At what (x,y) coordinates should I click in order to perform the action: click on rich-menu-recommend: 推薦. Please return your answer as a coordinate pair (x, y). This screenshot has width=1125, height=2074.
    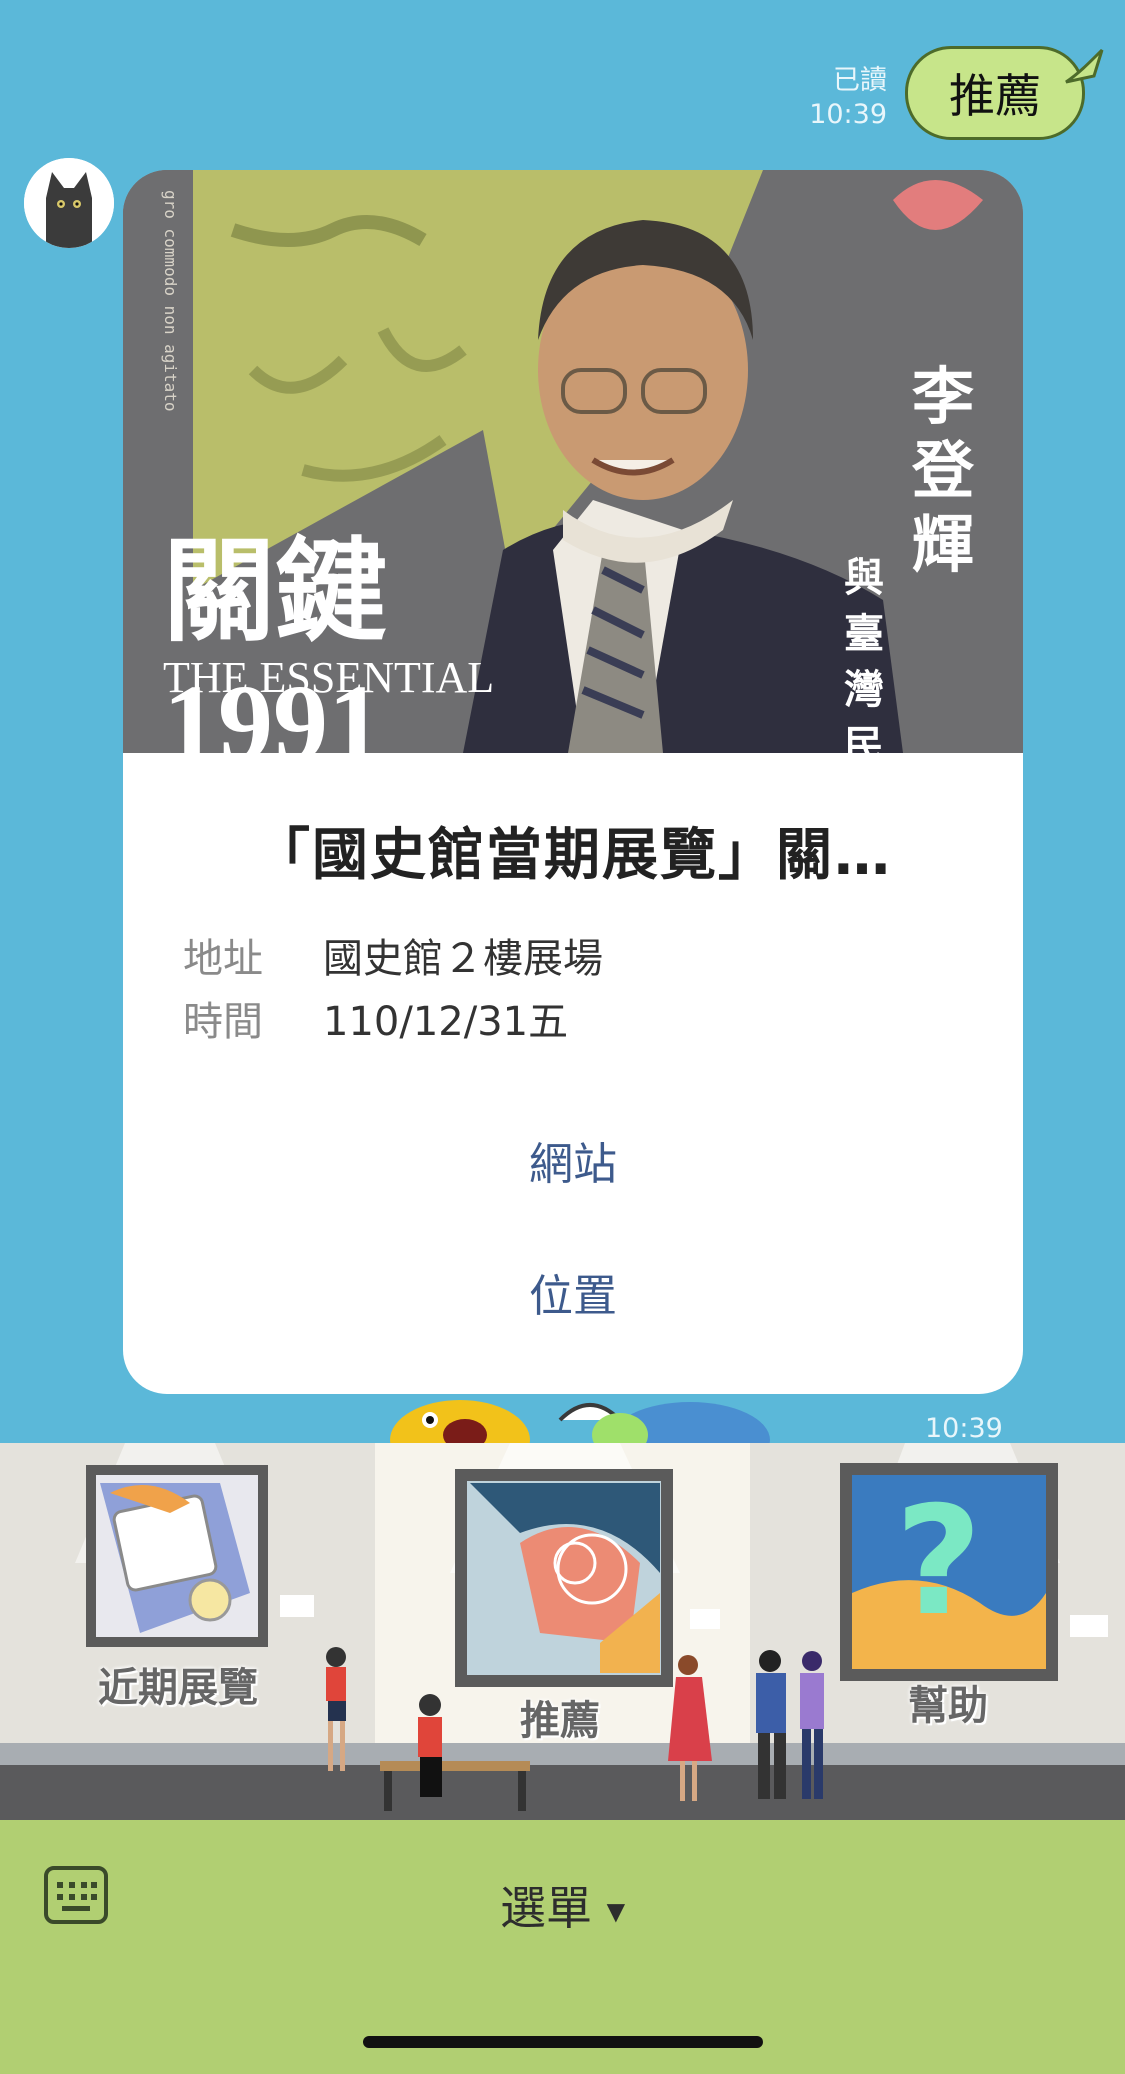
    Looking at the image, I should click on (560, 1717).